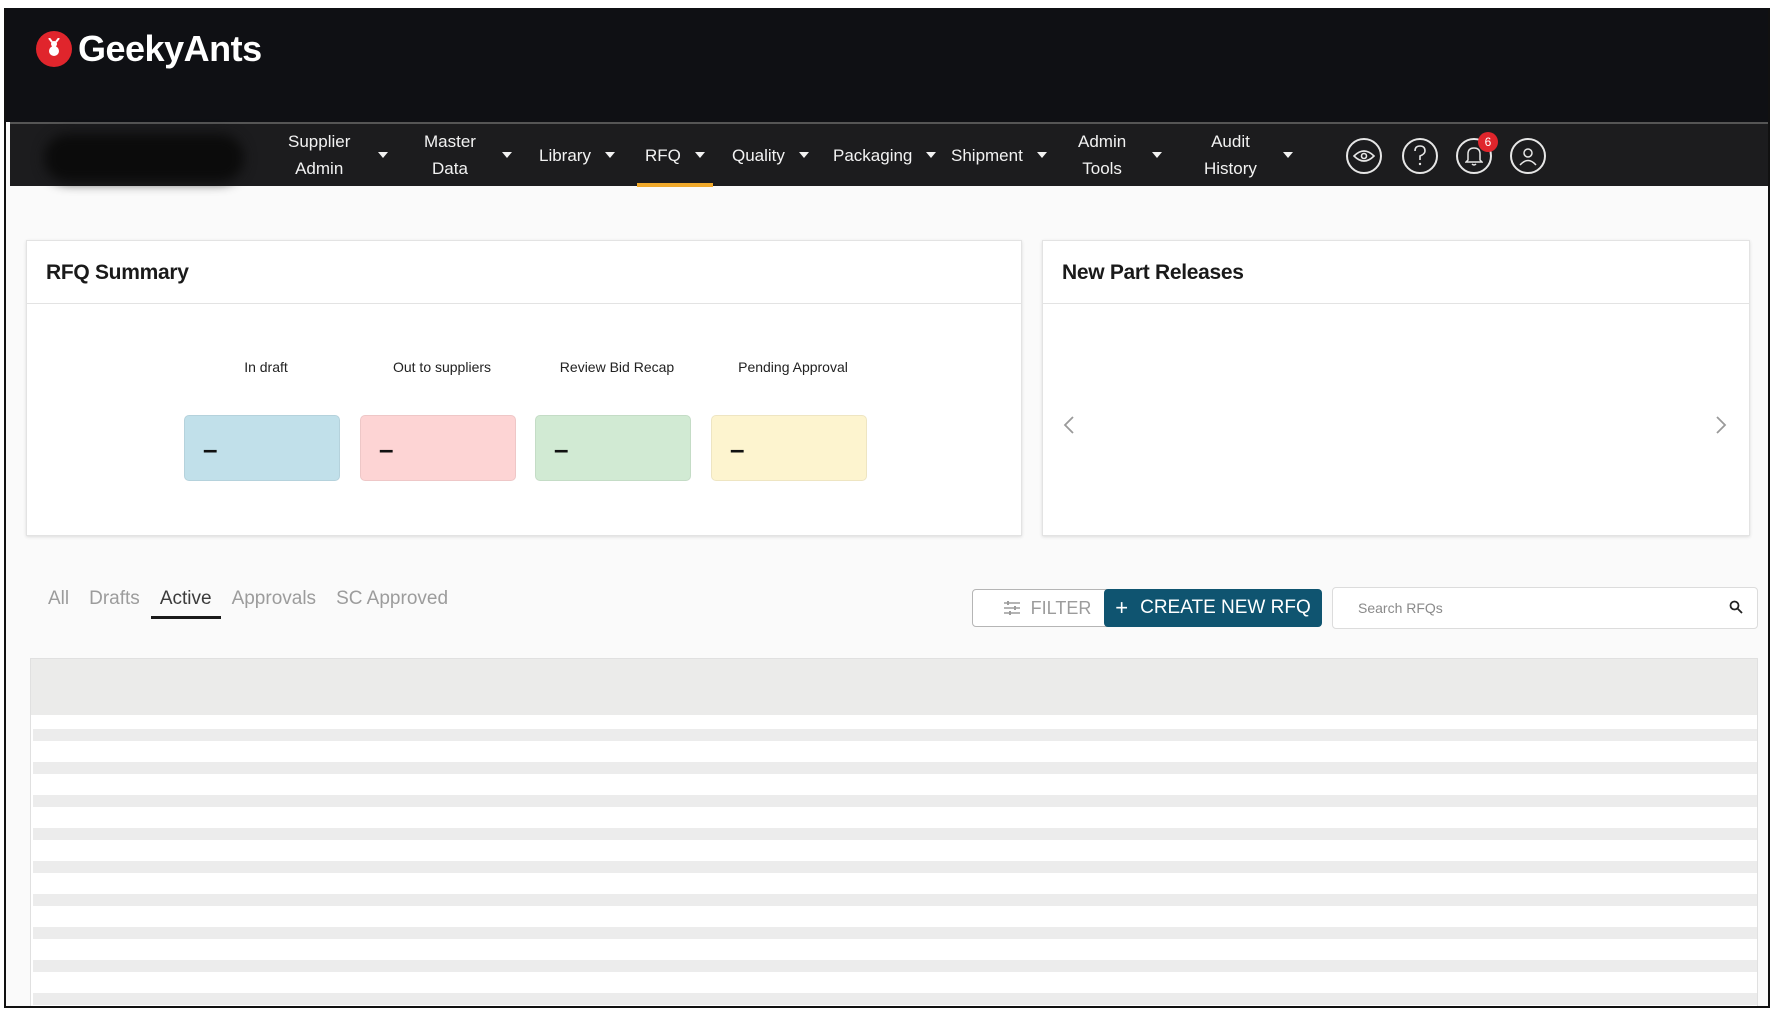  What do you see at coordinates (887, 65) in the screenshot?
I see `top-header: GeekyAnts` at bounding box center [887, 65].